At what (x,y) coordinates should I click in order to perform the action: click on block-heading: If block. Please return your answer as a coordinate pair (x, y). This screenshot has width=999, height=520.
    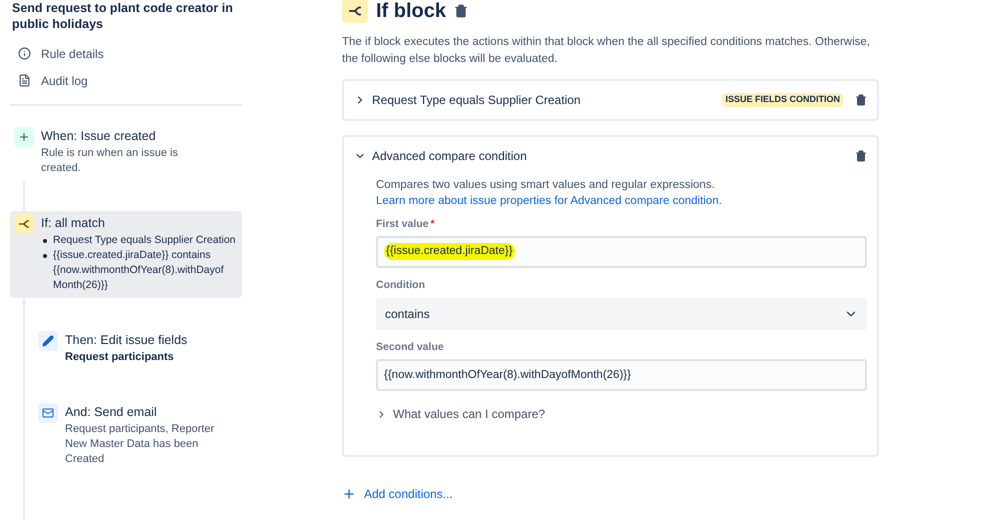
    Looking at the image, I should click on (411, 12).